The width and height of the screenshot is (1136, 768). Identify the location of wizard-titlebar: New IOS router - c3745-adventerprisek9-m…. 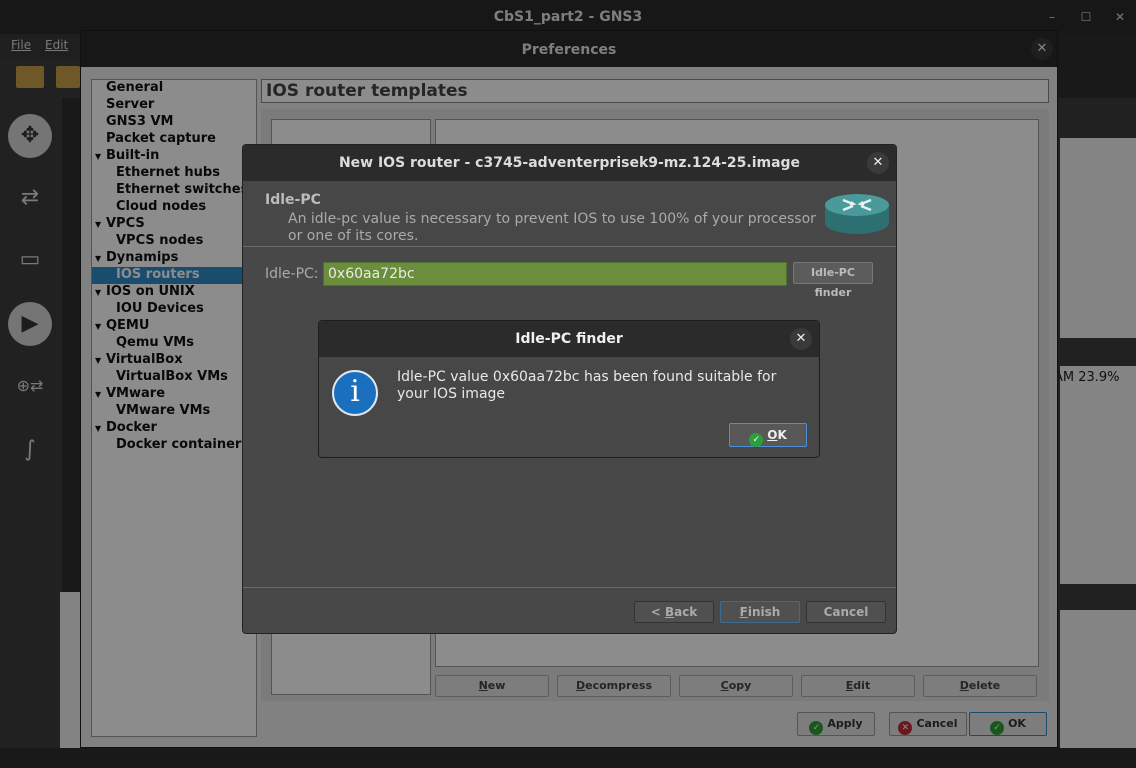
(569, 163).